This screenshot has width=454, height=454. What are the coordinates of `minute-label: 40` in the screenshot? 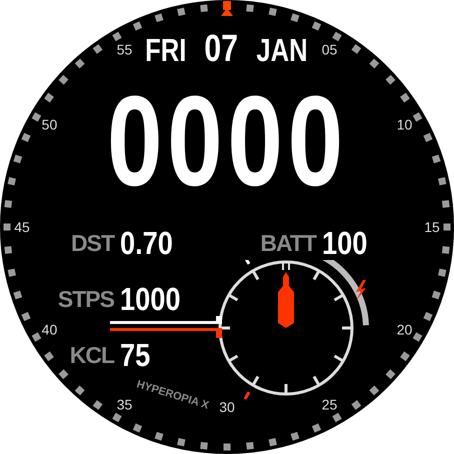 It's located at (50, 330).